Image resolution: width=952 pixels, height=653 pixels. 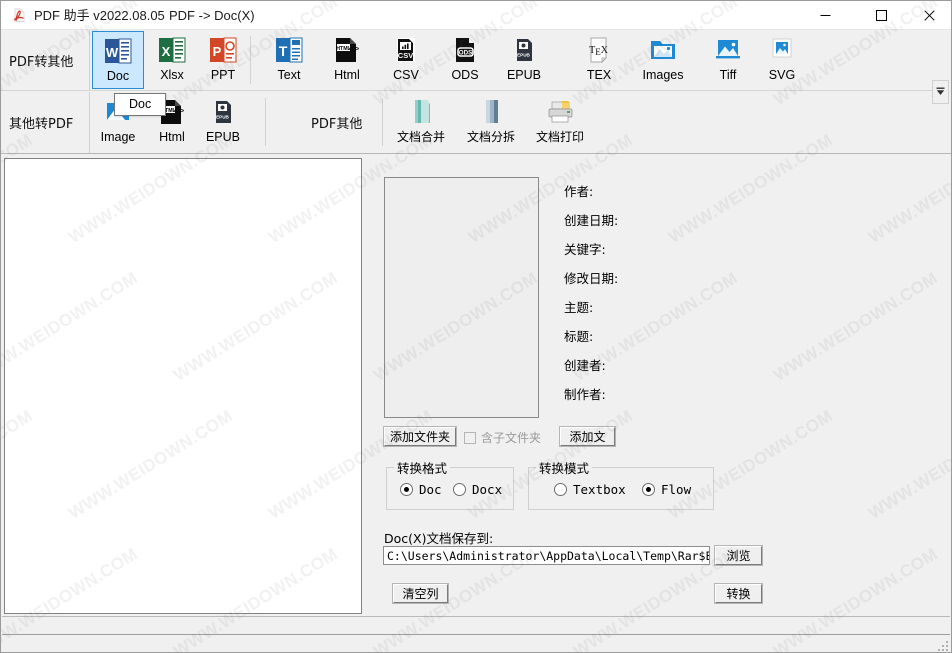 What do you see at coordinates (405, 55) in the screenshot?
I see `svg-text: CSV` at bounding box center [405, 55].